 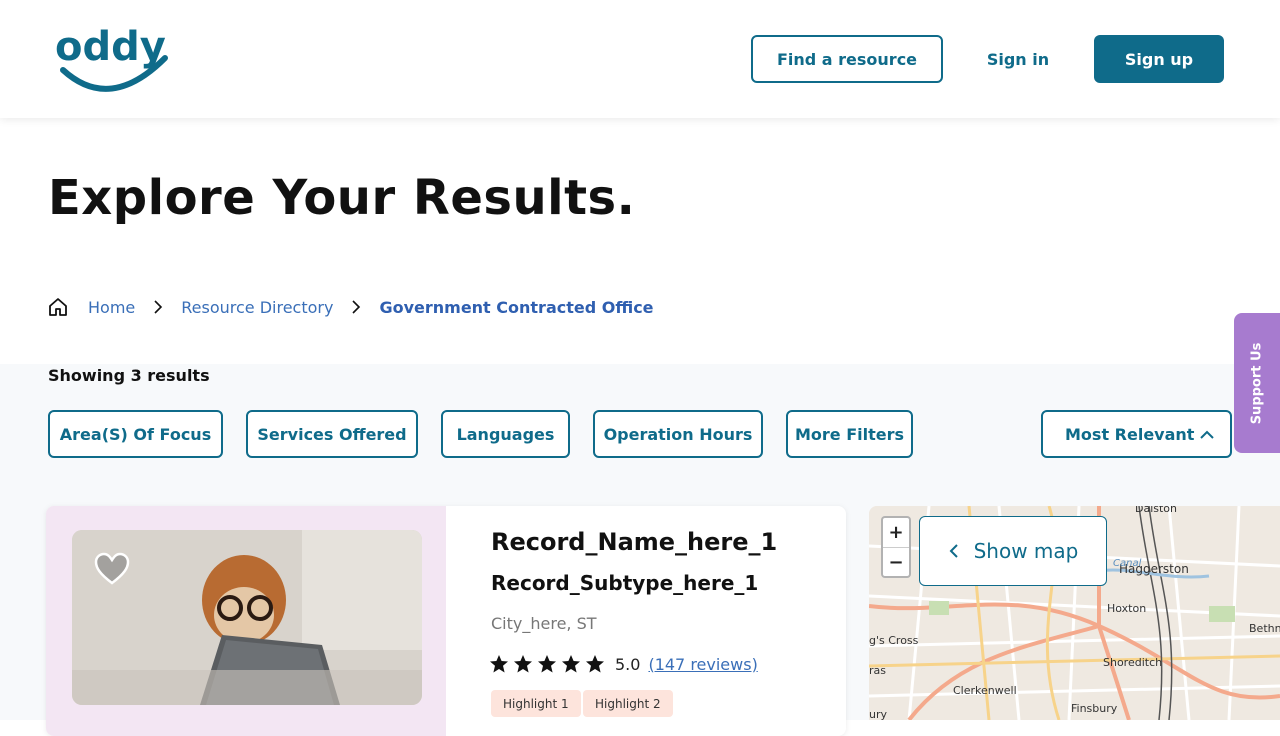 What do you see at coordinates (896, 532) in the screenshot?
I see `zoom-in-button: +` at bounding box center [896, 532].